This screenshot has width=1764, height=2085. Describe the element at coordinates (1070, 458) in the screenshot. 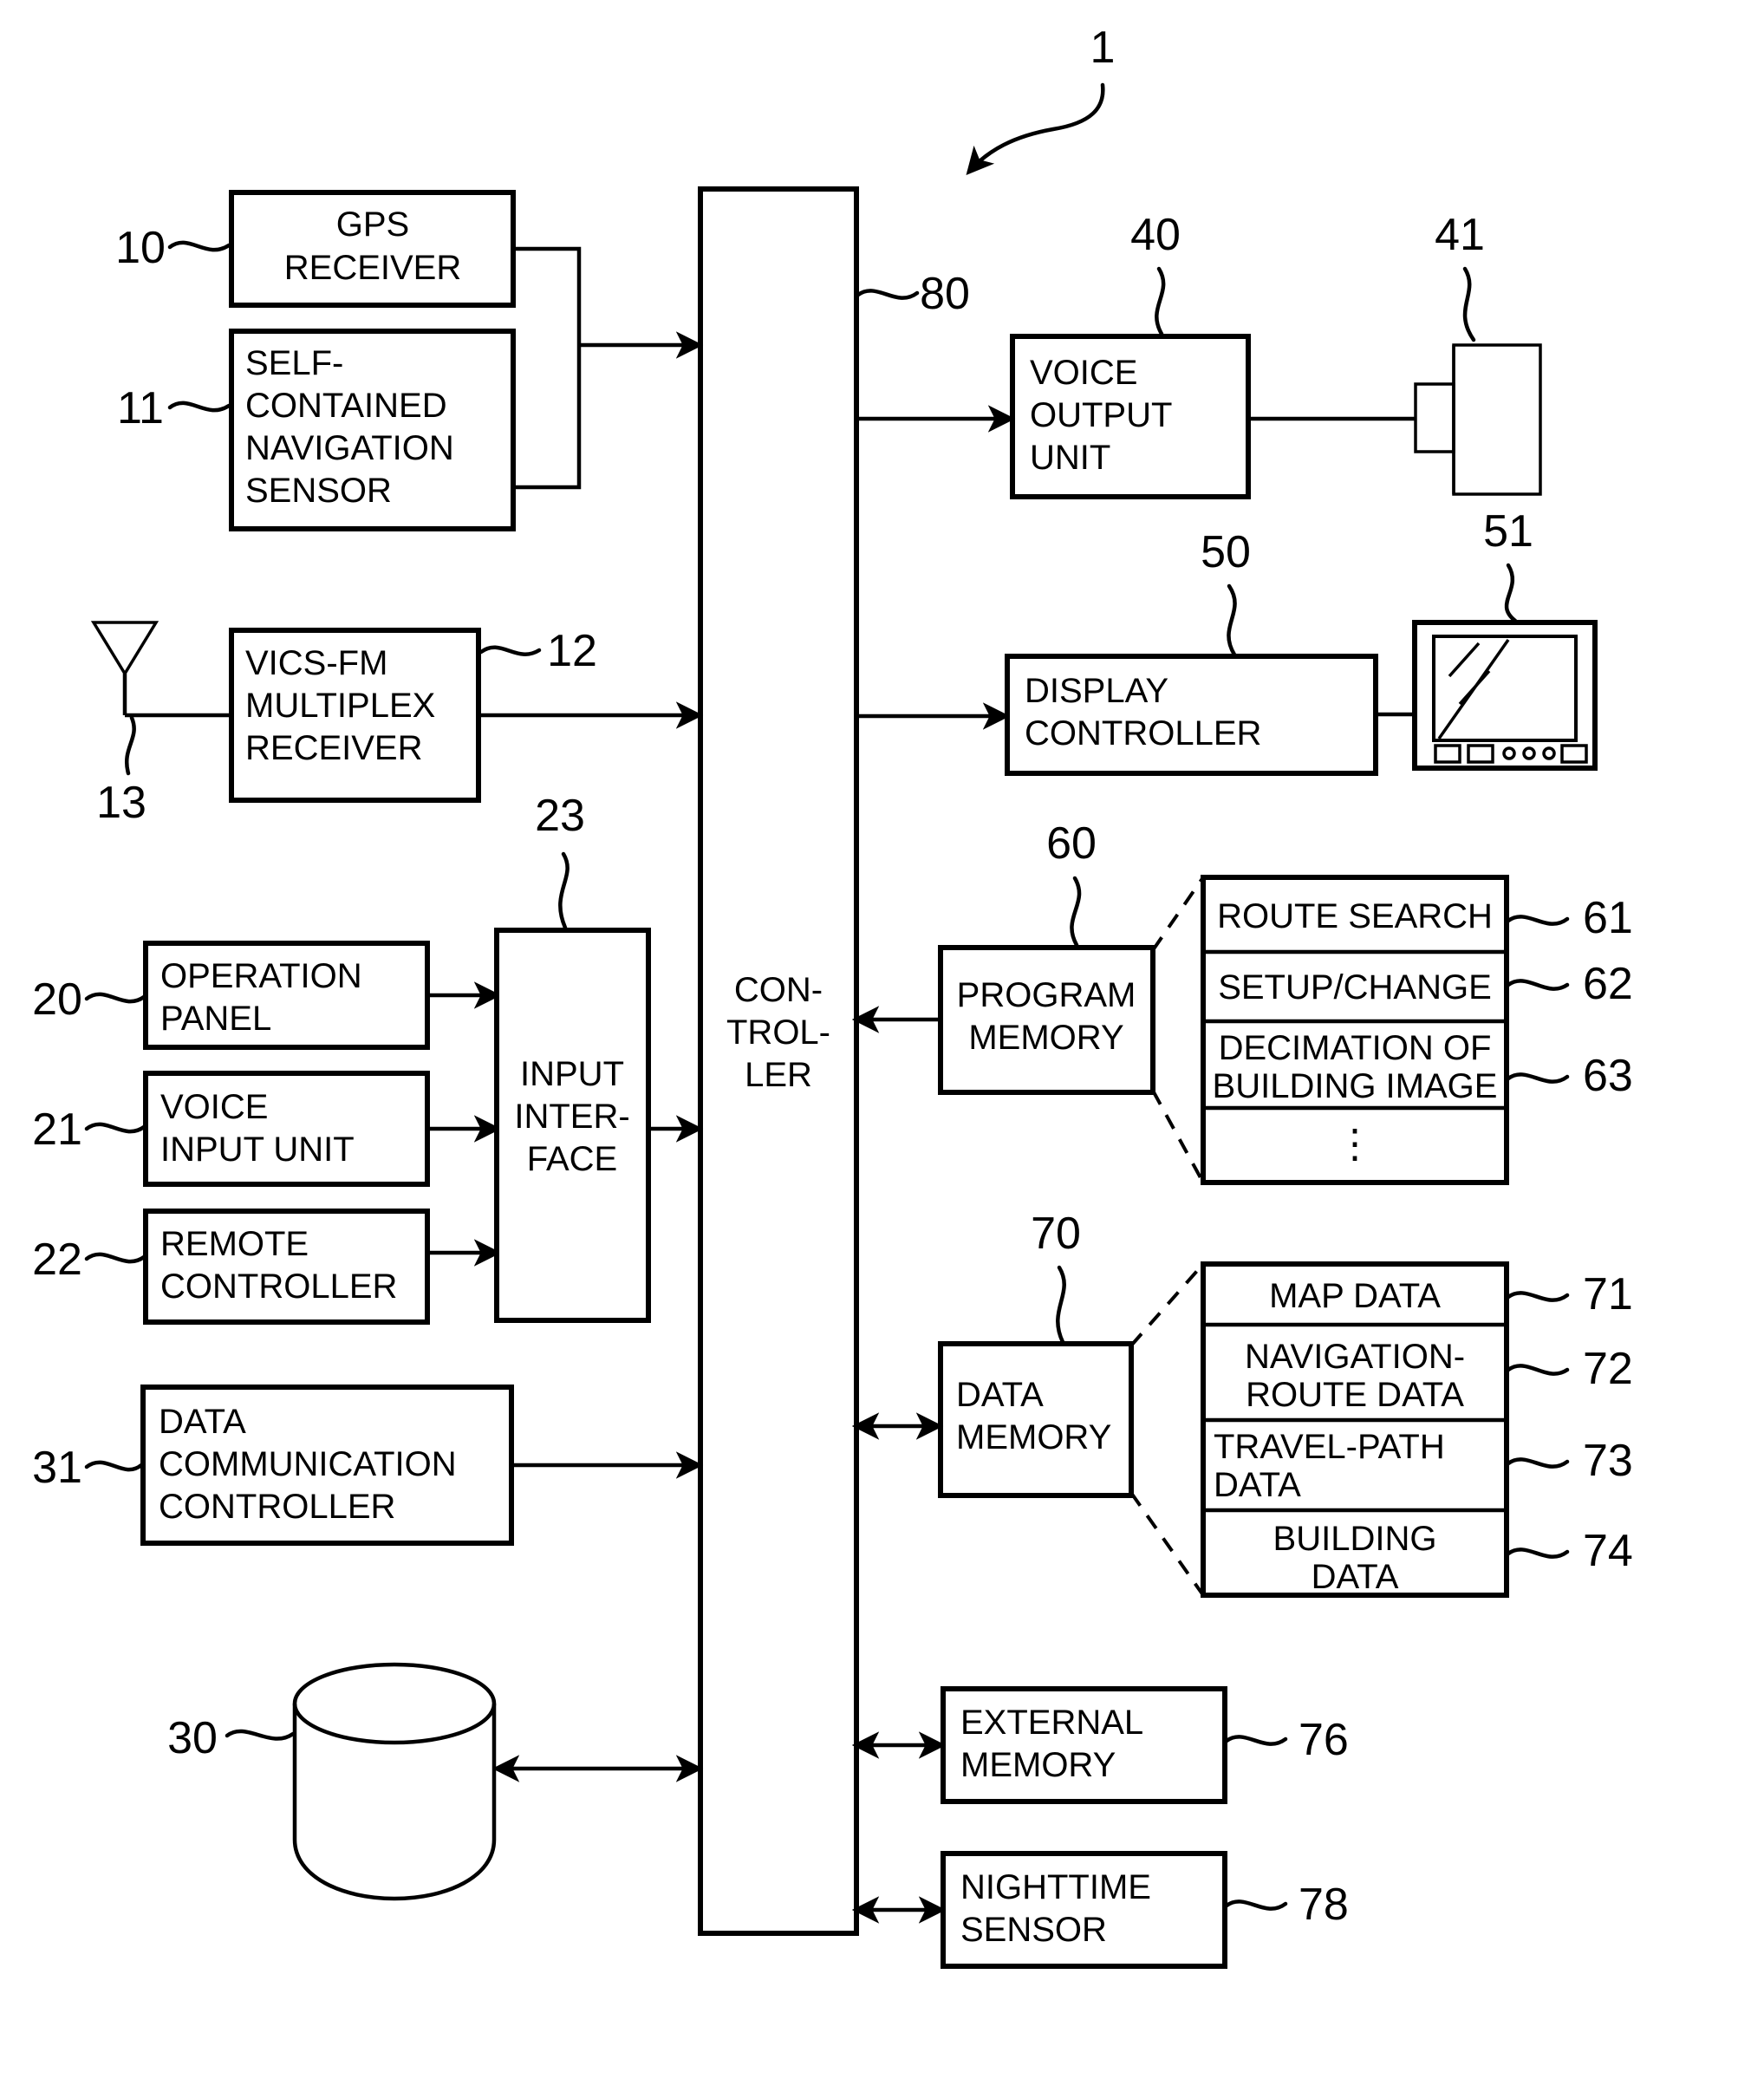

I see `voice-output-label-line3: UNIT` at that location.